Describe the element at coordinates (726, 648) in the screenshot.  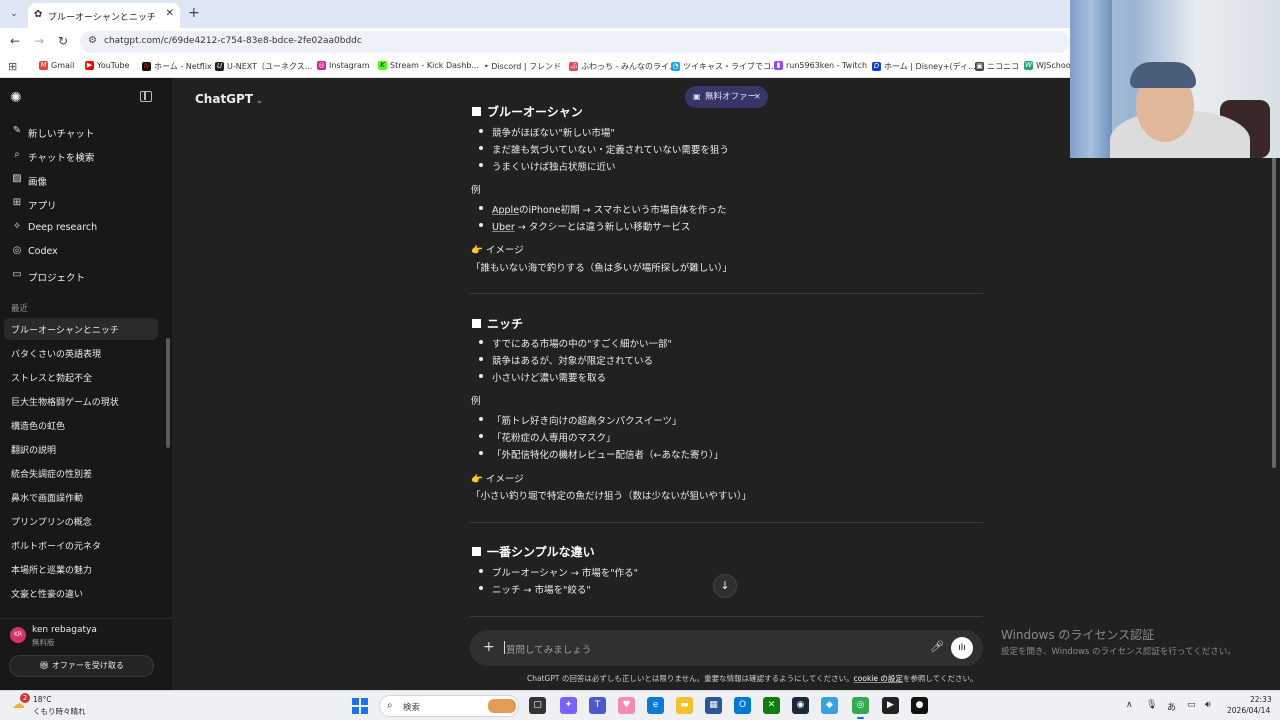
I see `composer: + 質問してみましょう 🎤︎ ıIı` at that location.